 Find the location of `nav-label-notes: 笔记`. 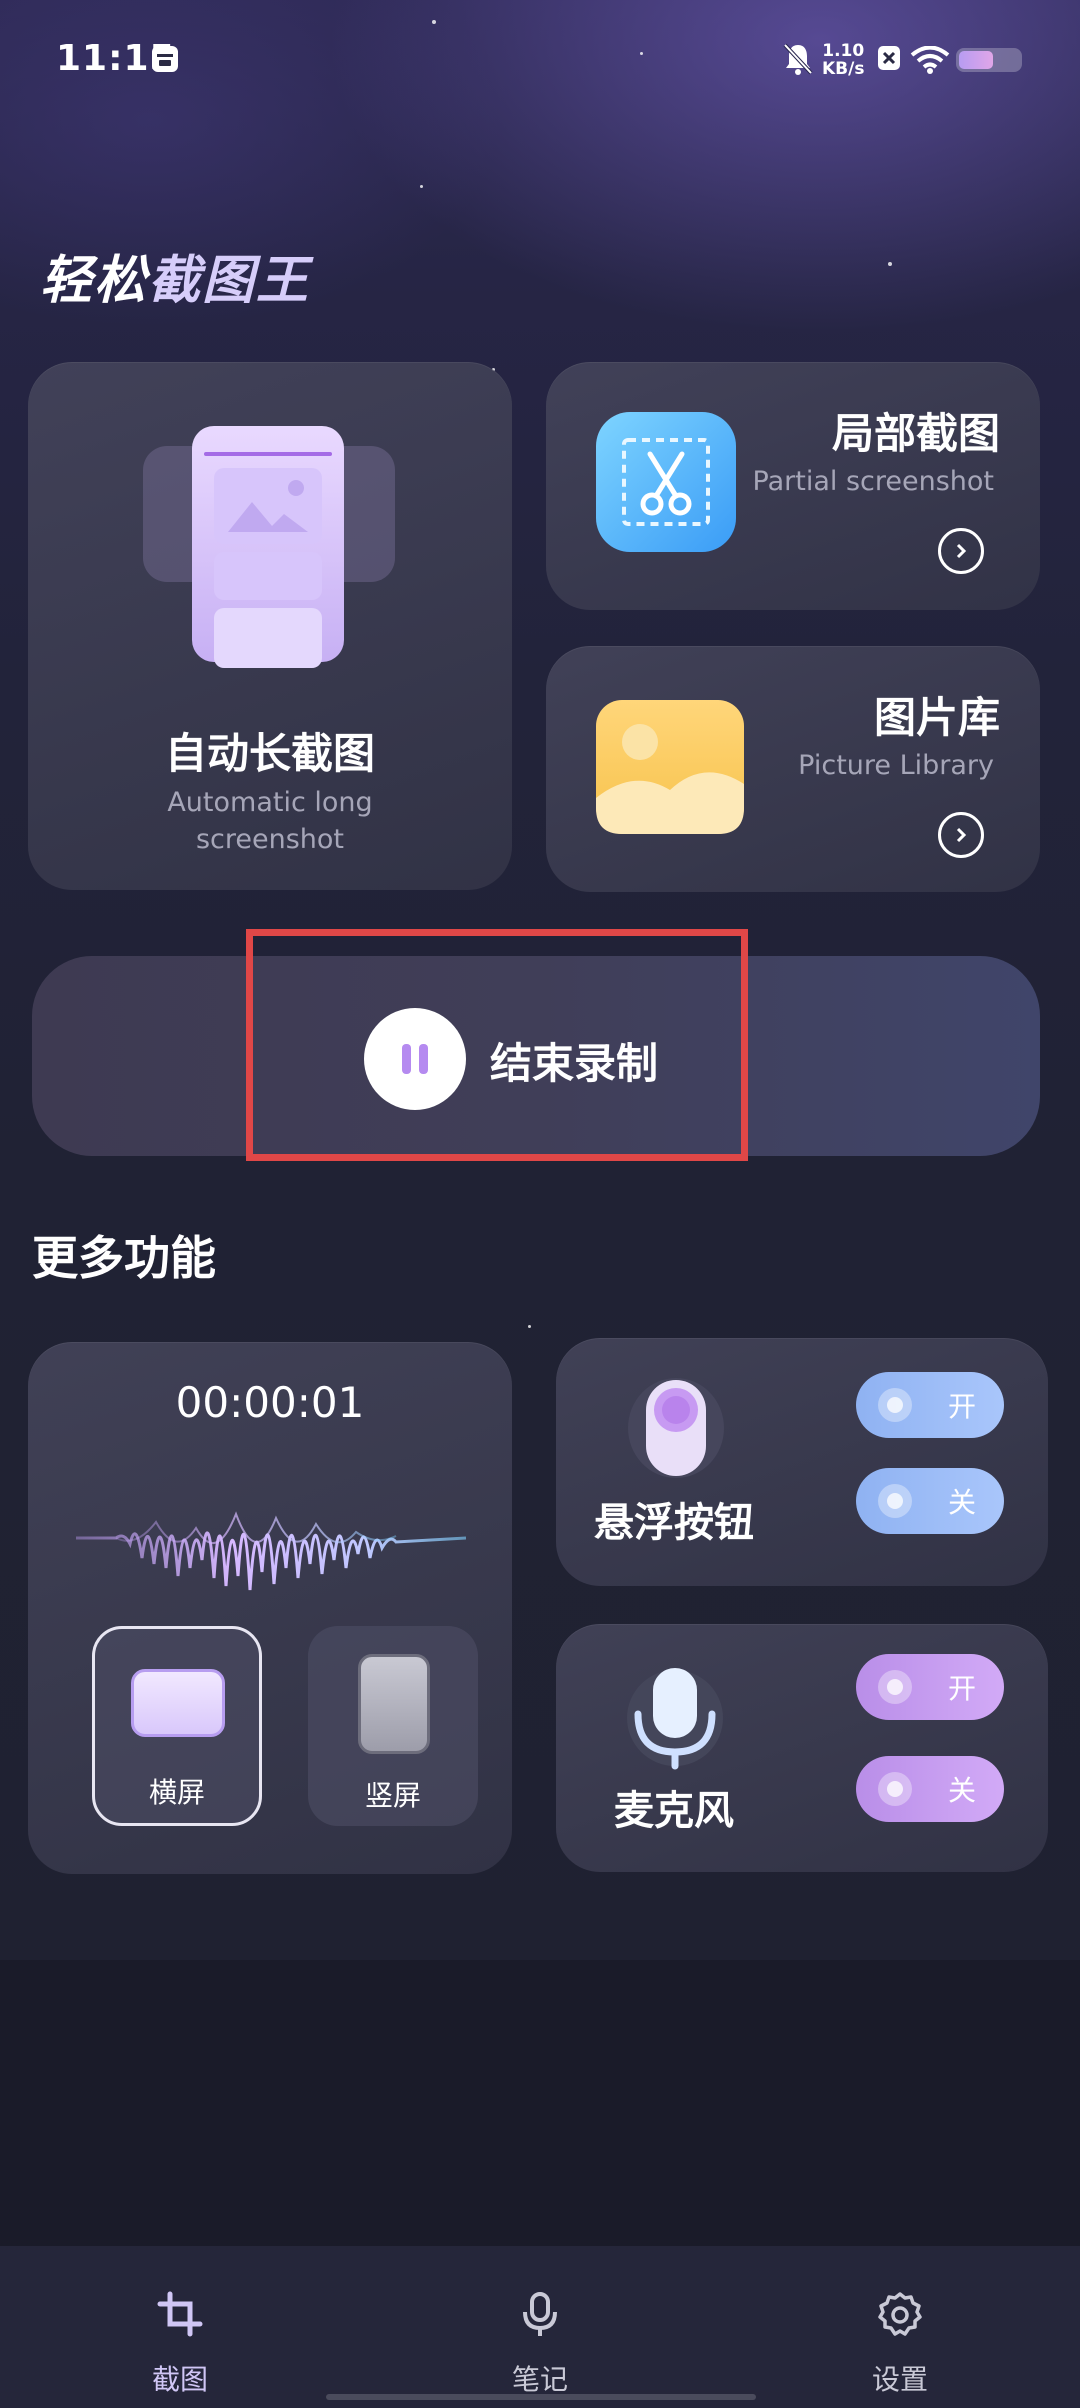

nav-label-notes: 笔记 is located at coordinates (539, 2379).